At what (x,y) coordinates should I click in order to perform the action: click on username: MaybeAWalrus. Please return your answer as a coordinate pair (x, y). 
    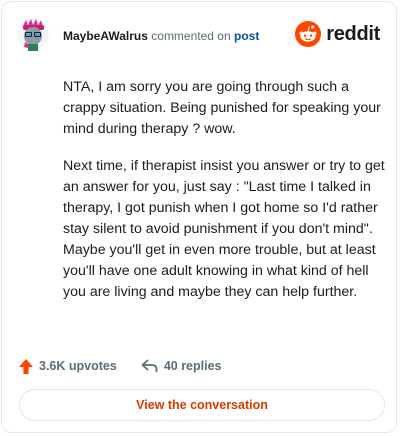
    Looking at the image, I should click on (105, 36).